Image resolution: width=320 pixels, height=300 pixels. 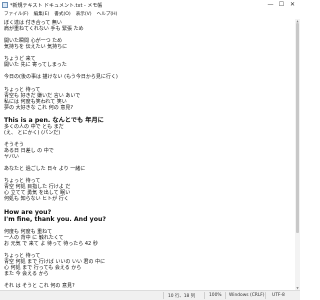 I want to click on menu-edit: 編集(E), so click(x=42, y=14).